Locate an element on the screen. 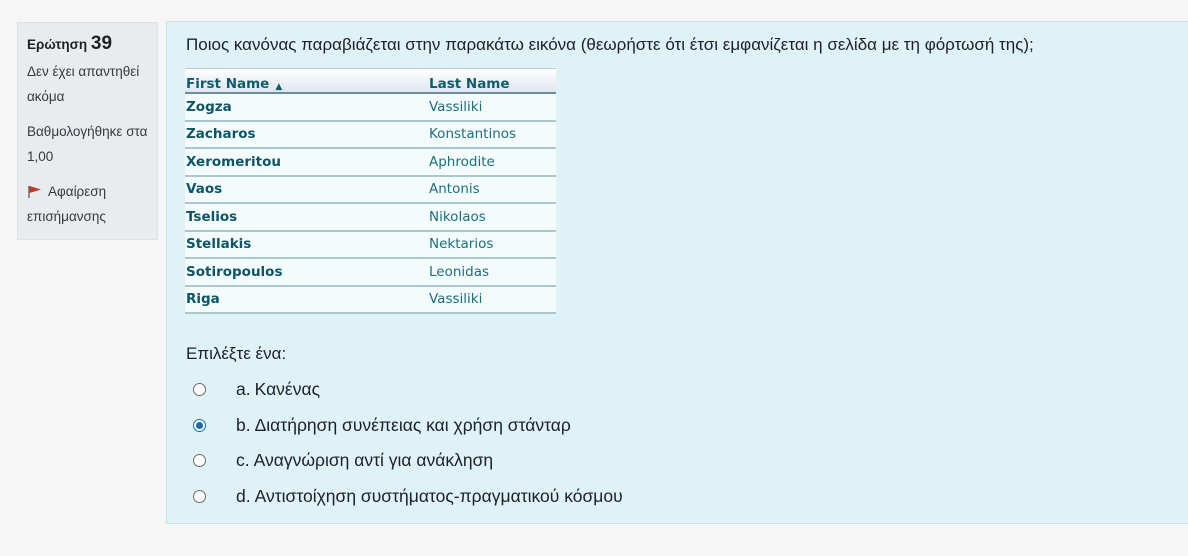 The height and width of the screenshot is (556, 1188). first-name-cell: Stellakis is located at coordinates (219, 244).